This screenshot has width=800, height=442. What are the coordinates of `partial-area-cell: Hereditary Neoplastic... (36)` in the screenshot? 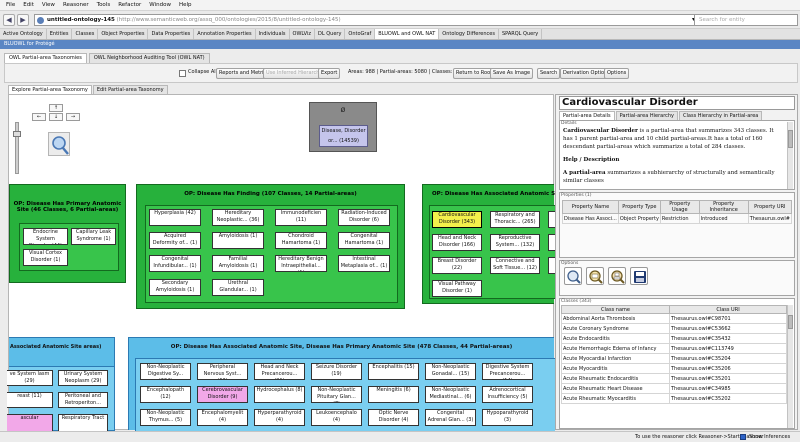 It's located at (238, 217).